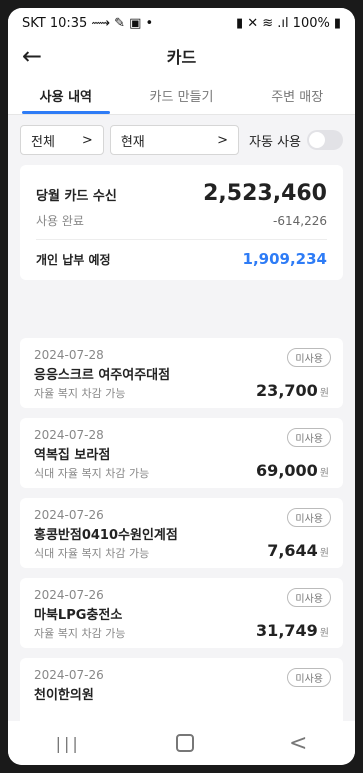 This screenshot has width=363, height=773. Describe the element at coordinates (64, 695) in the screenshot. I see `tx-merchant: 천이한의원` at that location.